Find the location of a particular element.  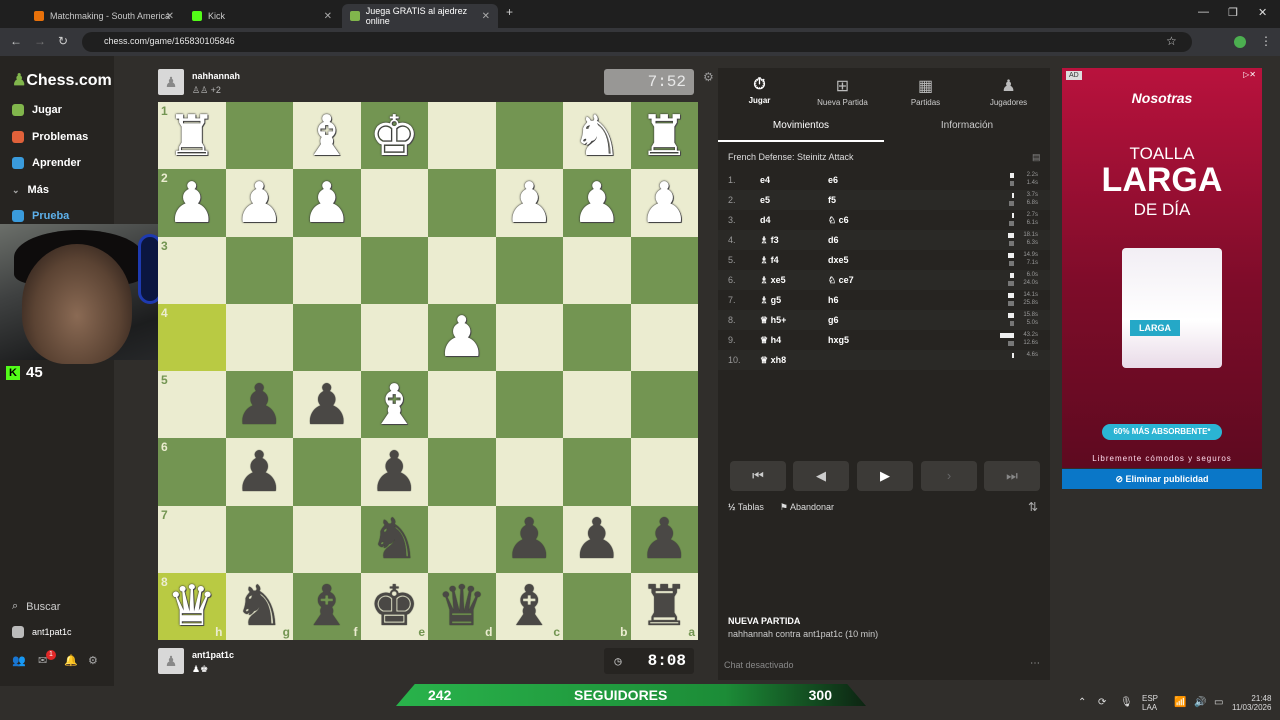

board-square: ♜ is located at coordinates (664, 136).